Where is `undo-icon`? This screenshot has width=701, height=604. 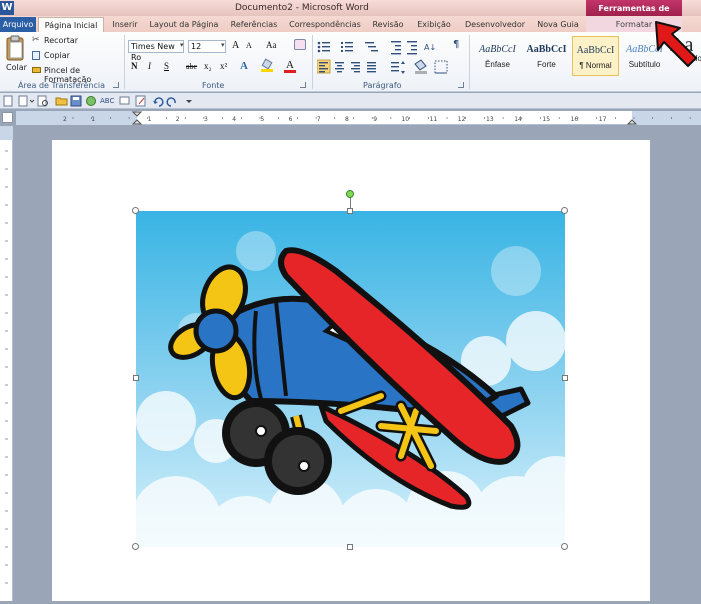 undo-icon is located at coordinates (158, 102).